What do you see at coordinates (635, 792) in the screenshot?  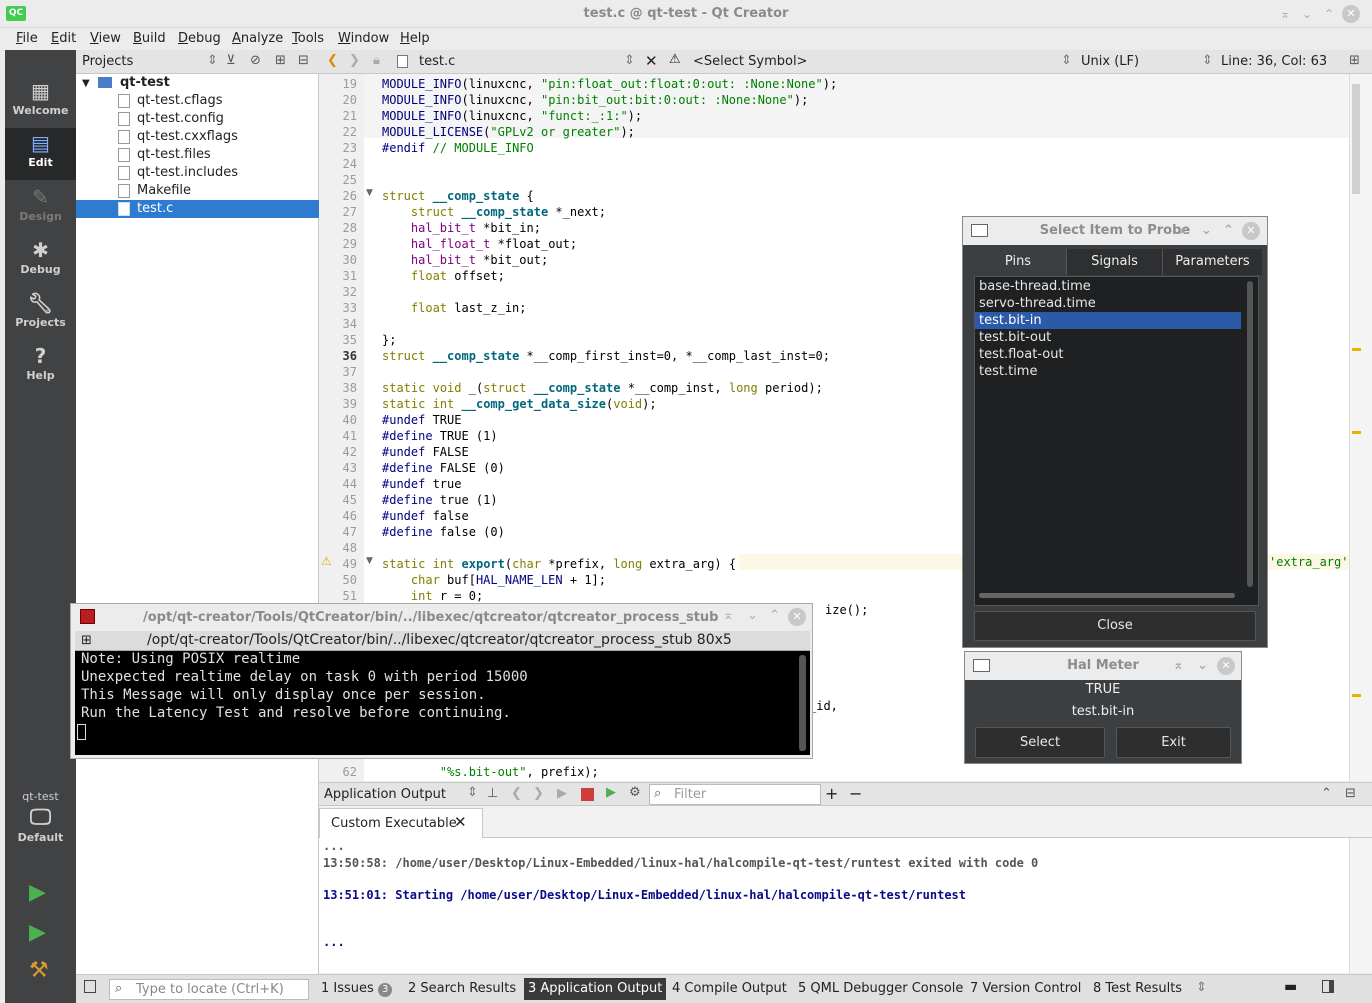 I see `settings-gear-icon: ⚙` at bounding box center [635, 792].